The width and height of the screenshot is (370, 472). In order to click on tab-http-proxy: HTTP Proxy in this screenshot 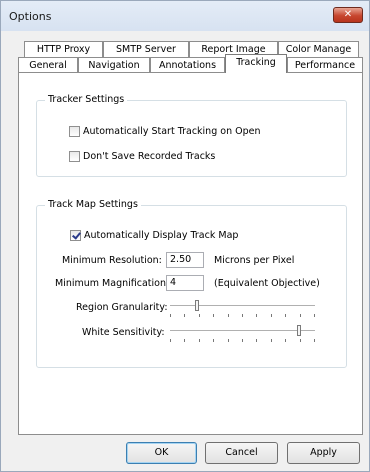, I will do `click(63, 49)`.